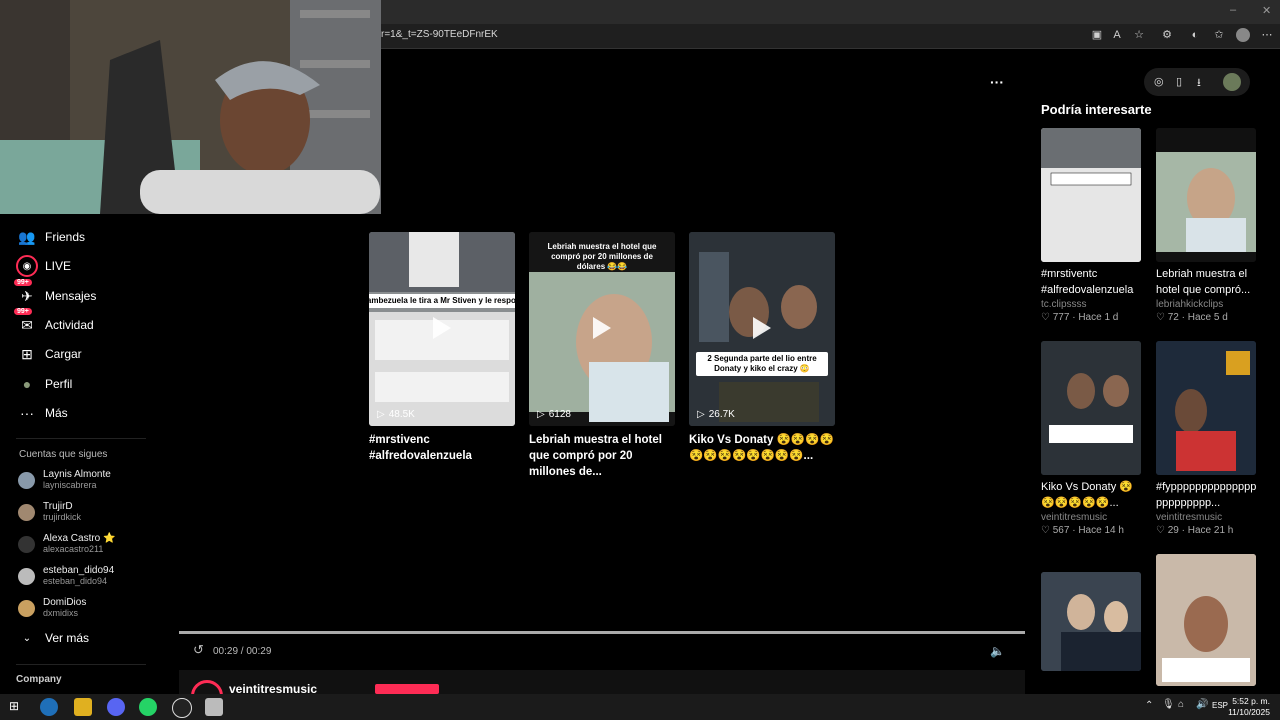  I want to click on following-item: DomiDios dxmidixs, so click(52, 608).